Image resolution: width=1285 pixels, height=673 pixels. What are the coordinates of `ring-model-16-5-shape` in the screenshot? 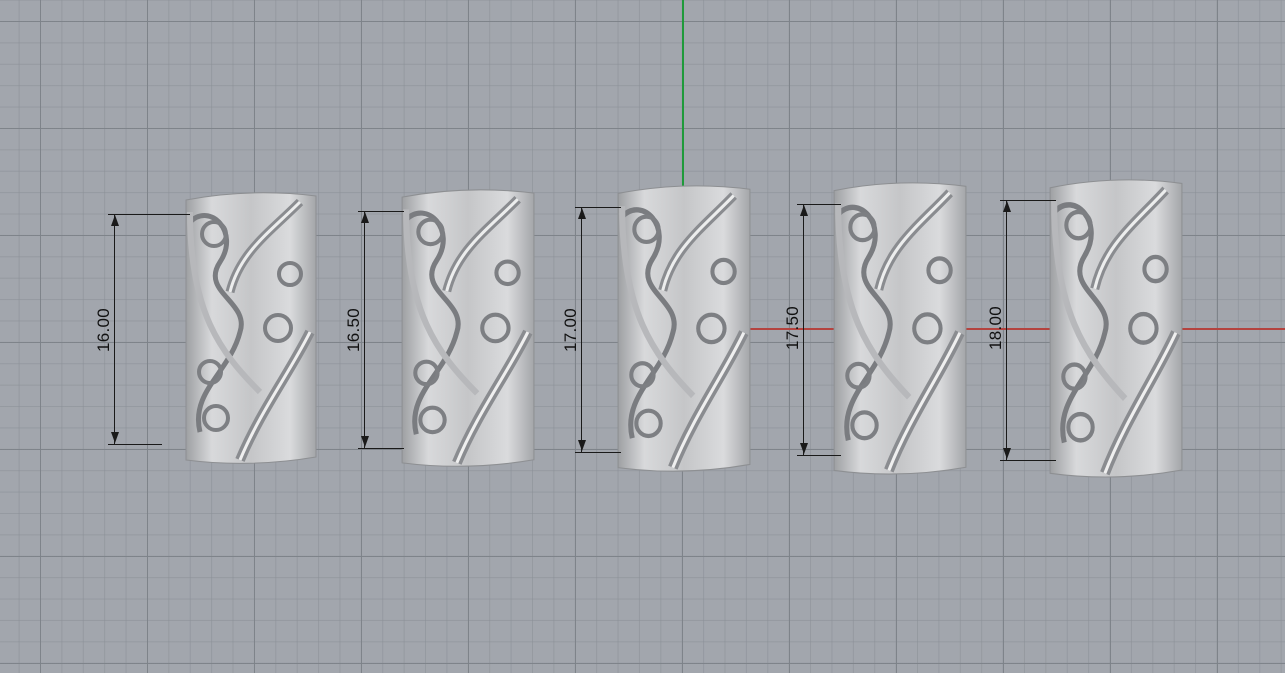 It's located at (468, 328).